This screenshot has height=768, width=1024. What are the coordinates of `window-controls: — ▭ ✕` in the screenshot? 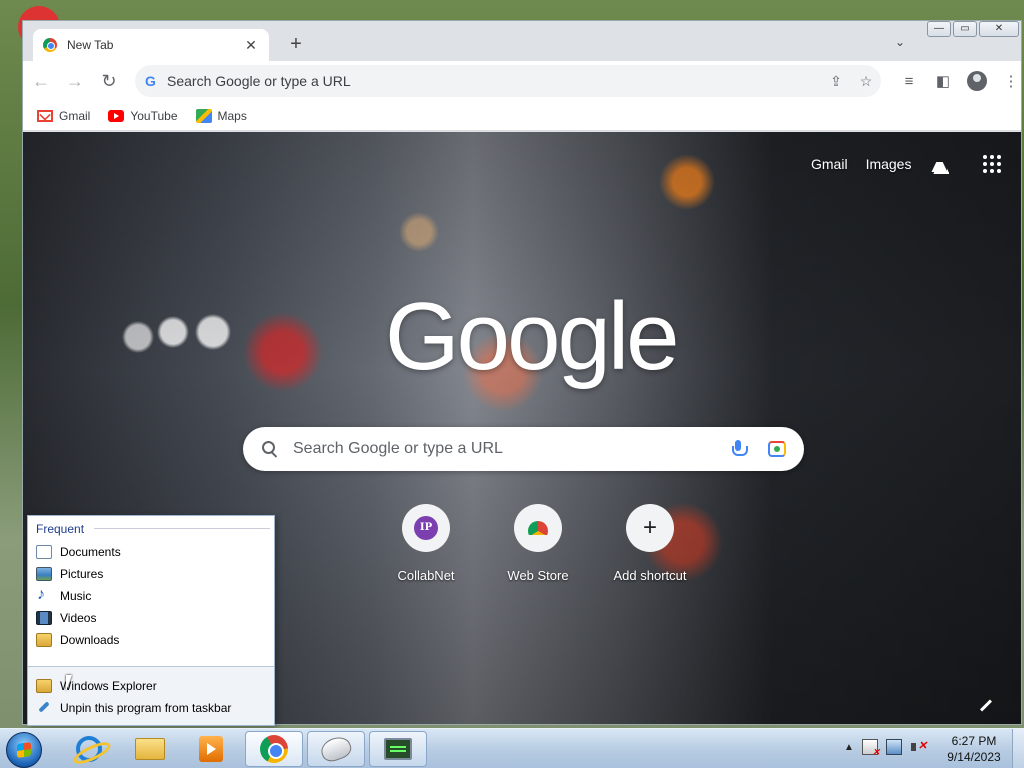 It's located at (973, 30).